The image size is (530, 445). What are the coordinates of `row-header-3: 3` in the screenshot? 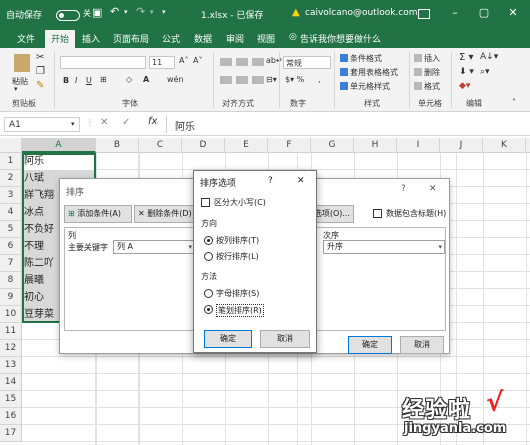 It's located at (11, 195).